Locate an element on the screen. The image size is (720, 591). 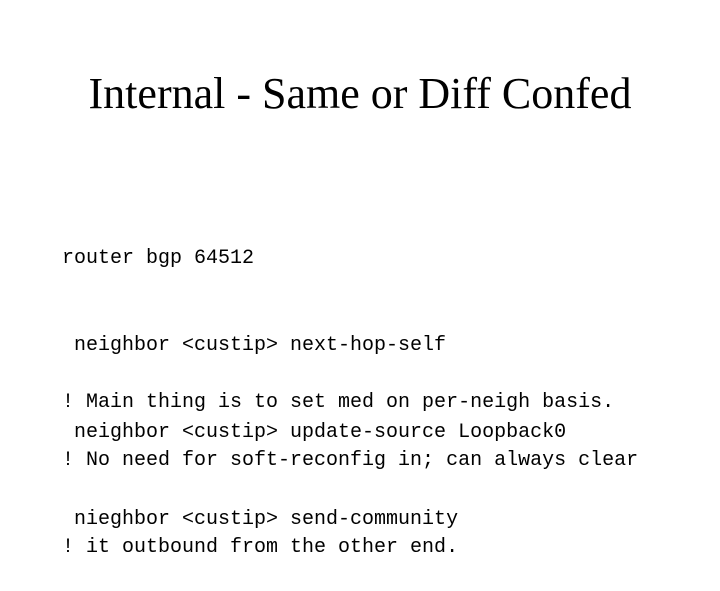
config-line: router bgp 64512 is located at coordinates (158, 258).